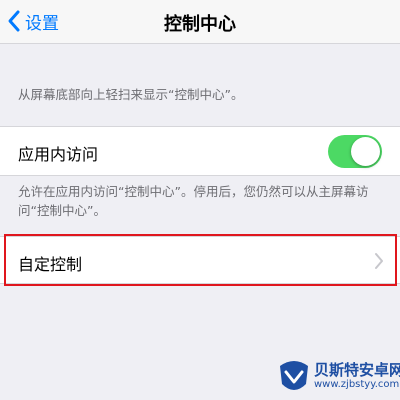  Describe the element at coordinates (294, 375) in the screenshot. I see `watermark-logo-icon` at that location.